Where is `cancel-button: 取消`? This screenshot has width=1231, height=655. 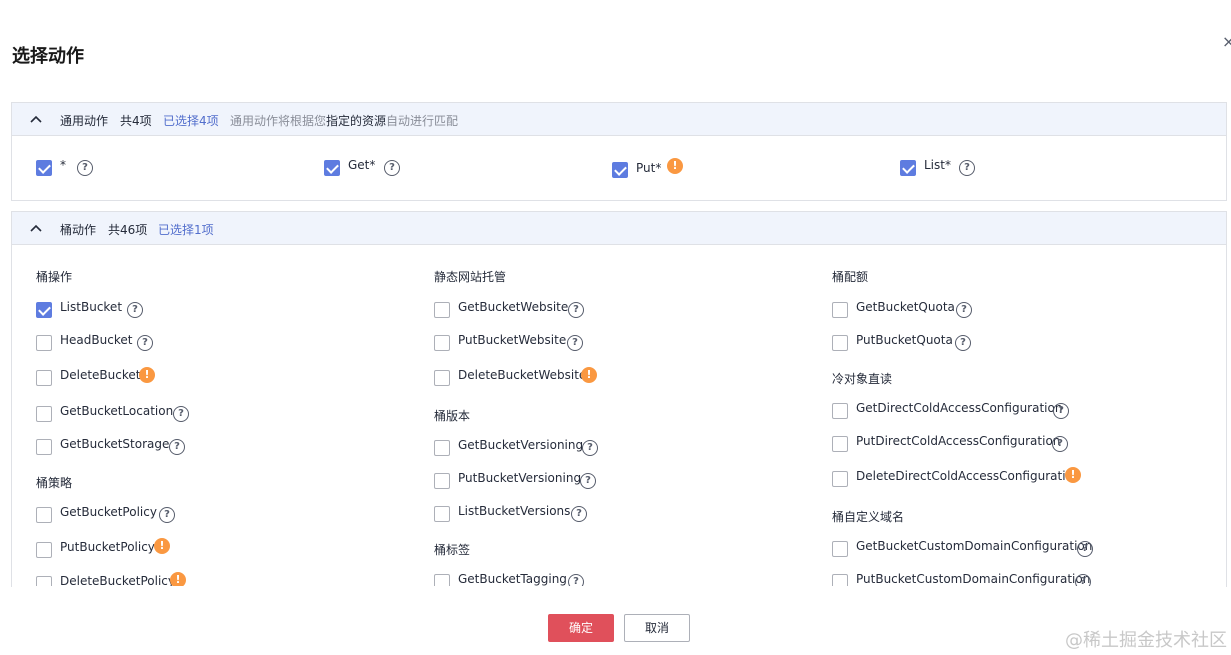 cancel-button: 取消 is located at coordinates (657, 628).